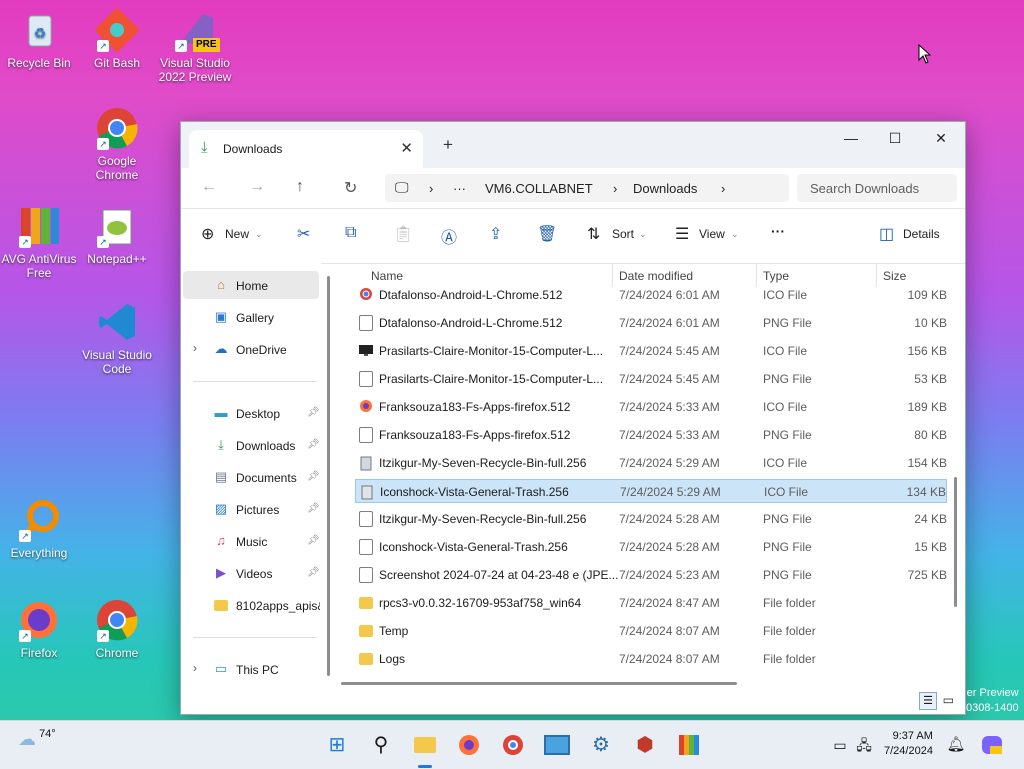 The image size is (1024, 769). Describe the element at coordinates (651, 631) in the screenshot. I see `table-row: Temp 7/24/2024 8:07 AM File folder` at that location.